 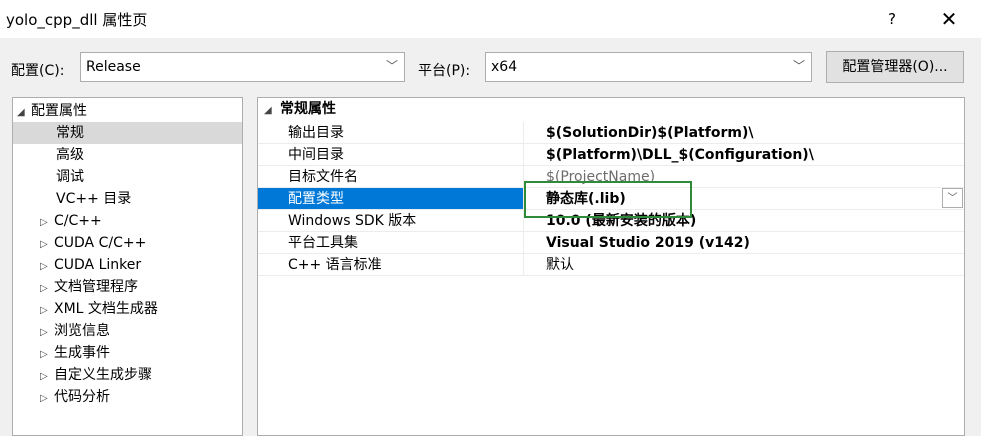 I want to click on tree-item-vc-directories: VC++ 目录, so click(x=93, y=199).